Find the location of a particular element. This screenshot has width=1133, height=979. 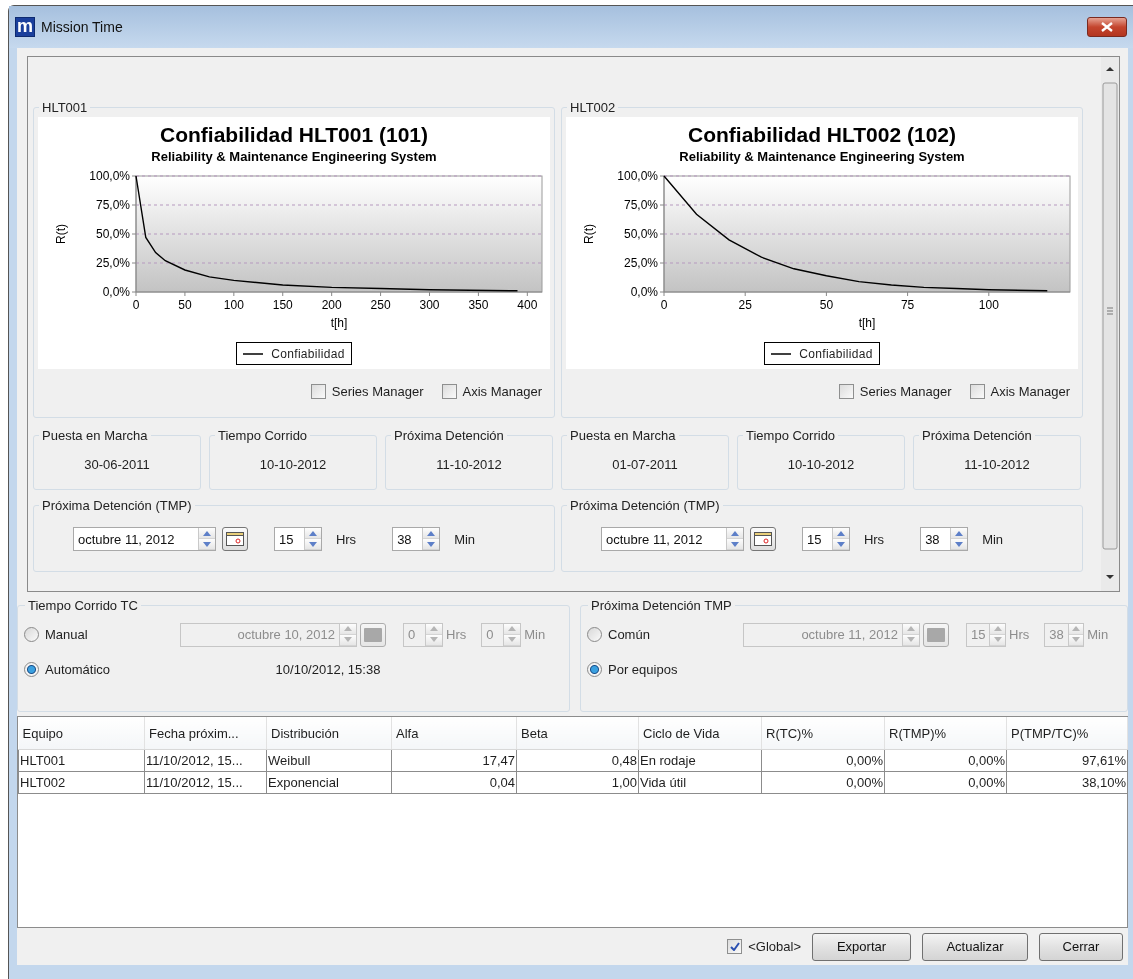

date-value: 01-07-2011 is located at coordinates (645, 464).